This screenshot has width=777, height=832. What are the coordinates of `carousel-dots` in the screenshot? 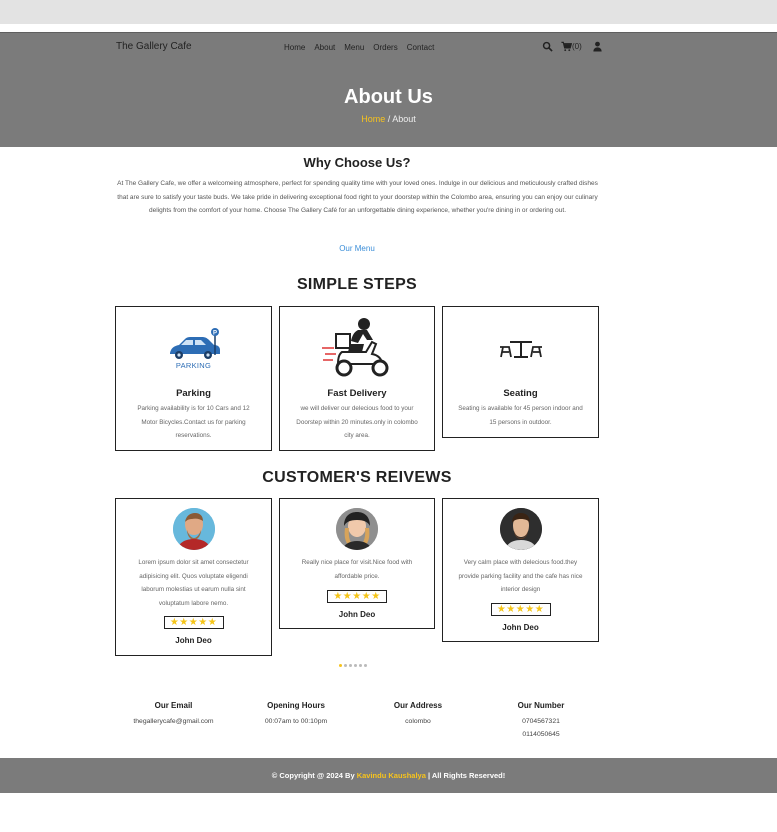 It's located at (353, 665).